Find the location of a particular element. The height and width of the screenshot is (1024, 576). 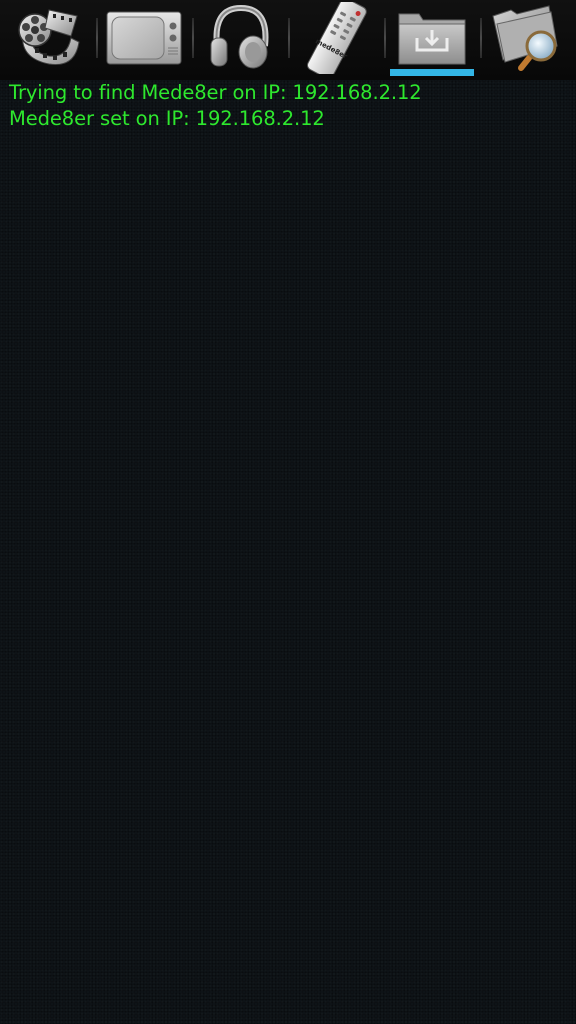

folder-search-icon is located at coordinates (528, 40).